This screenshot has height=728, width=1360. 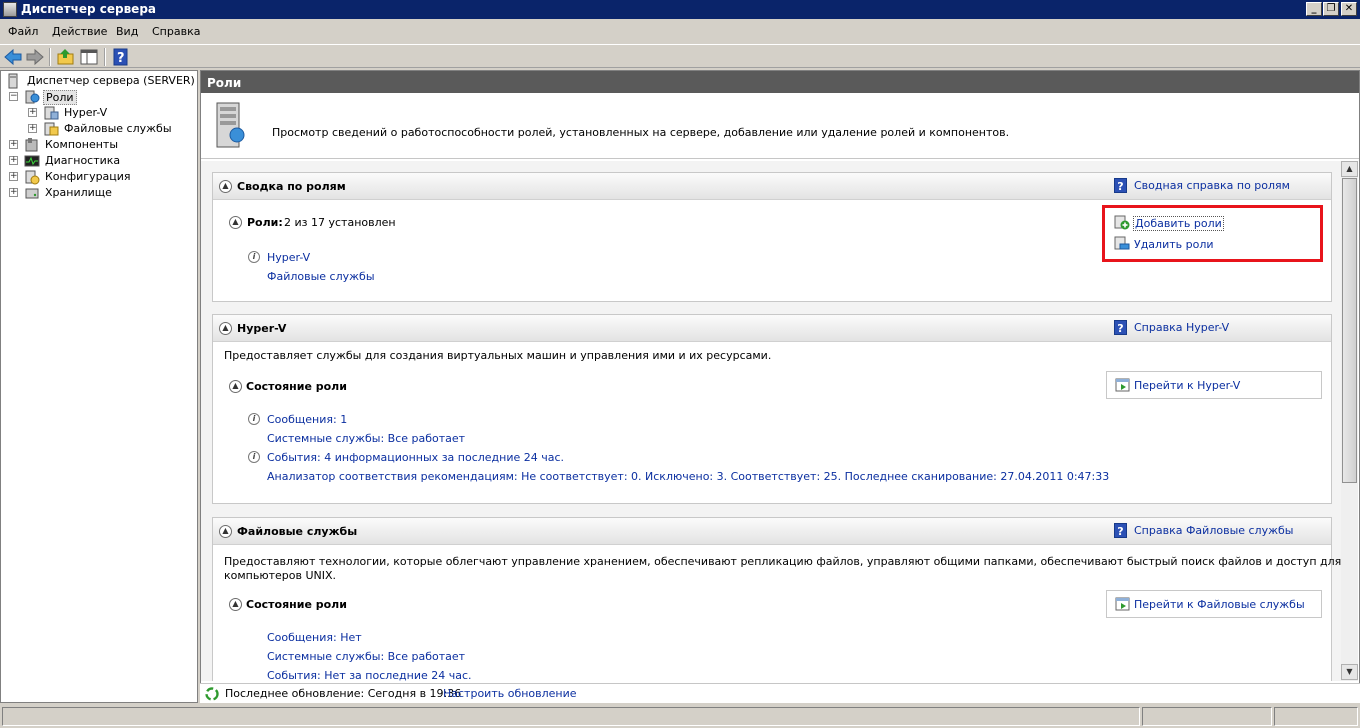 I want to click on server-manager-icon, so click(x=10, y=9).